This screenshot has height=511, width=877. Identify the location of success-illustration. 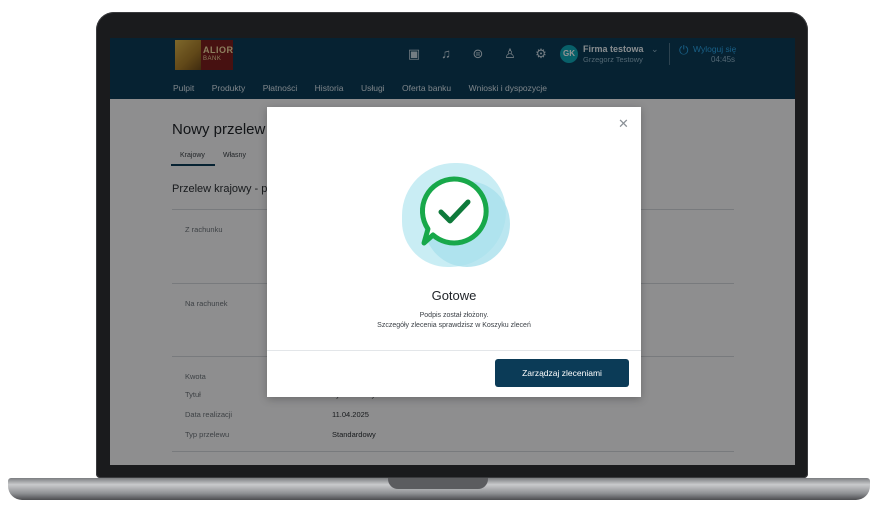
(454, 215).